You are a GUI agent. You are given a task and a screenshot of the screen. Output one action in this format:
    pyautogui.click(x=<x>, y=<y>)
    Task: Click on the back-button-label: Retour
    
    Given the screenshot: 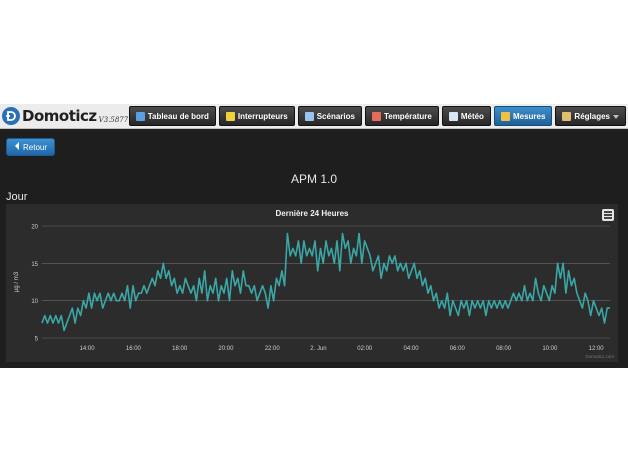 What is the action you would take?
    pyautogui.click(x=35, y=147)
    